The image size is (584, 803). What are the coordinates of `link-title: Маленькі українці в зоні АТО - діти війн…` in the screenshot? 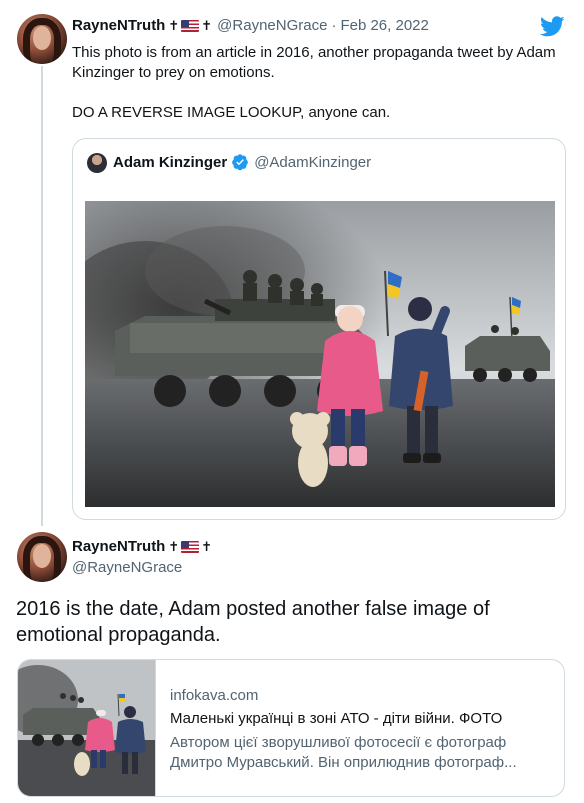 It's located at (336, 718).